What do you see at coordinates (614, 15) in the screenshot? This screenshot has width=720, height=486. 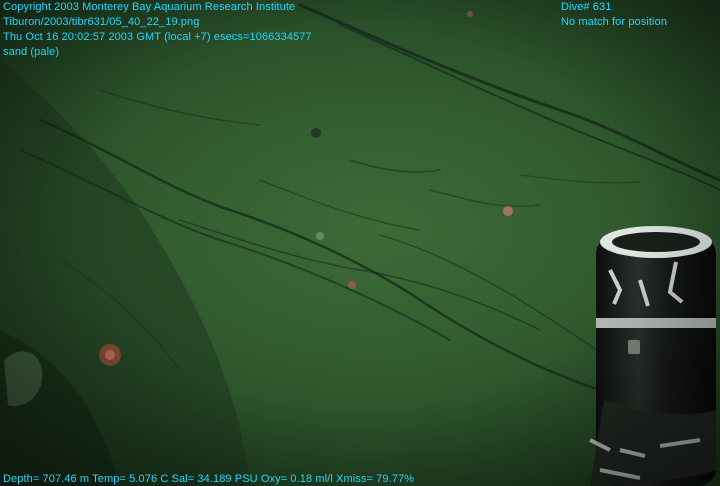 I see `dive-info: Dive# 631 No match for position` at bounding box center [614, 15].